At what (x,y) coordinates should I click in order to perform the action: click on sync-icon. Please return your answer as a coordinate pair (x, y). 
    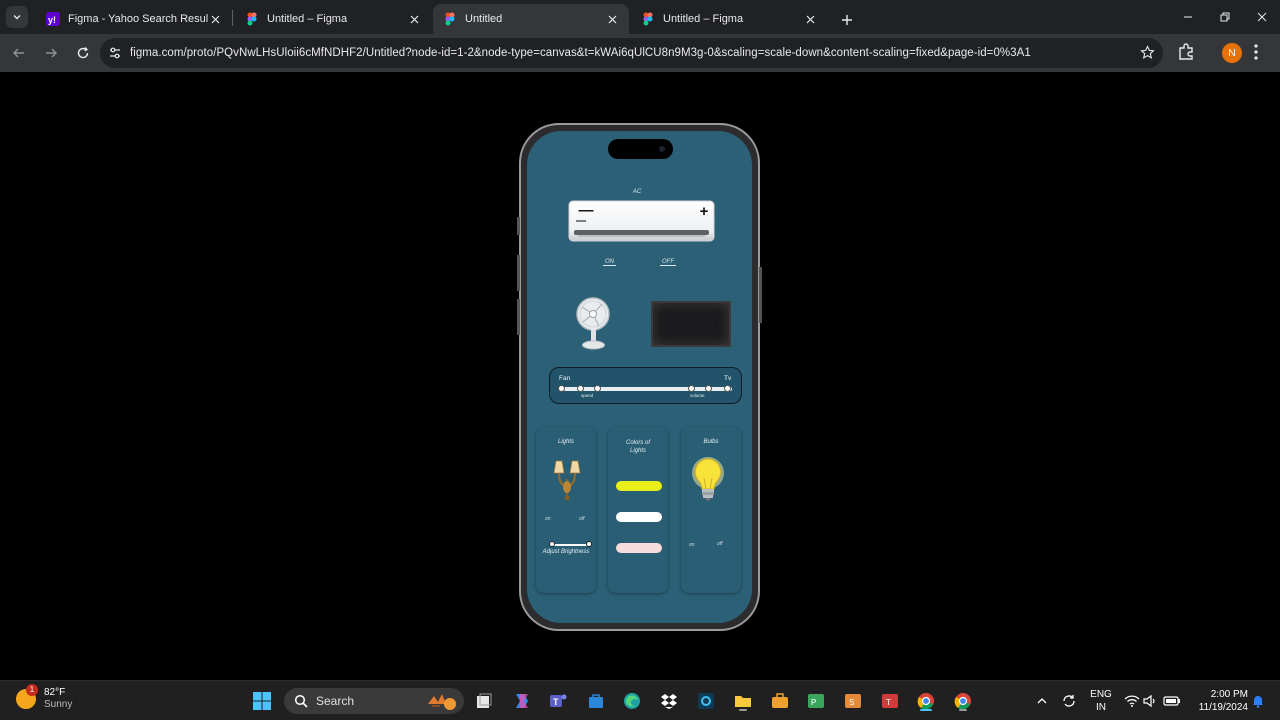
    Looking at the image, I should click on (1069, 701).